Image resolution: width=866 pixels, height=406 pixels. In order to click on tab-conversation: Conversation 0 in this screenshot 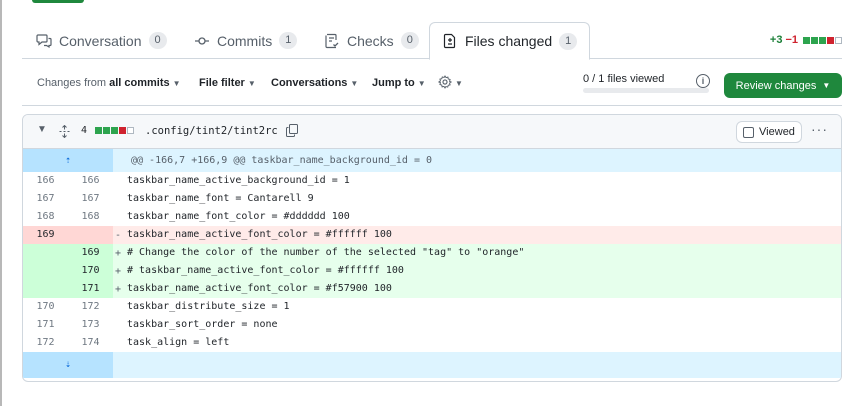, I will do `click(101, 40)`.